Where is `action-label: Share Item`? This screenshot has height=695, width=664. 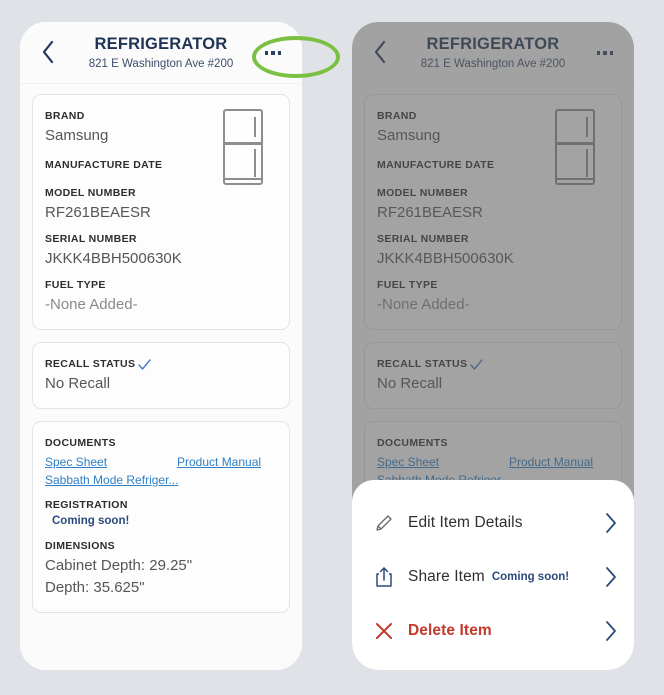 action-label: Share Item is located at coordinates (446, 576).